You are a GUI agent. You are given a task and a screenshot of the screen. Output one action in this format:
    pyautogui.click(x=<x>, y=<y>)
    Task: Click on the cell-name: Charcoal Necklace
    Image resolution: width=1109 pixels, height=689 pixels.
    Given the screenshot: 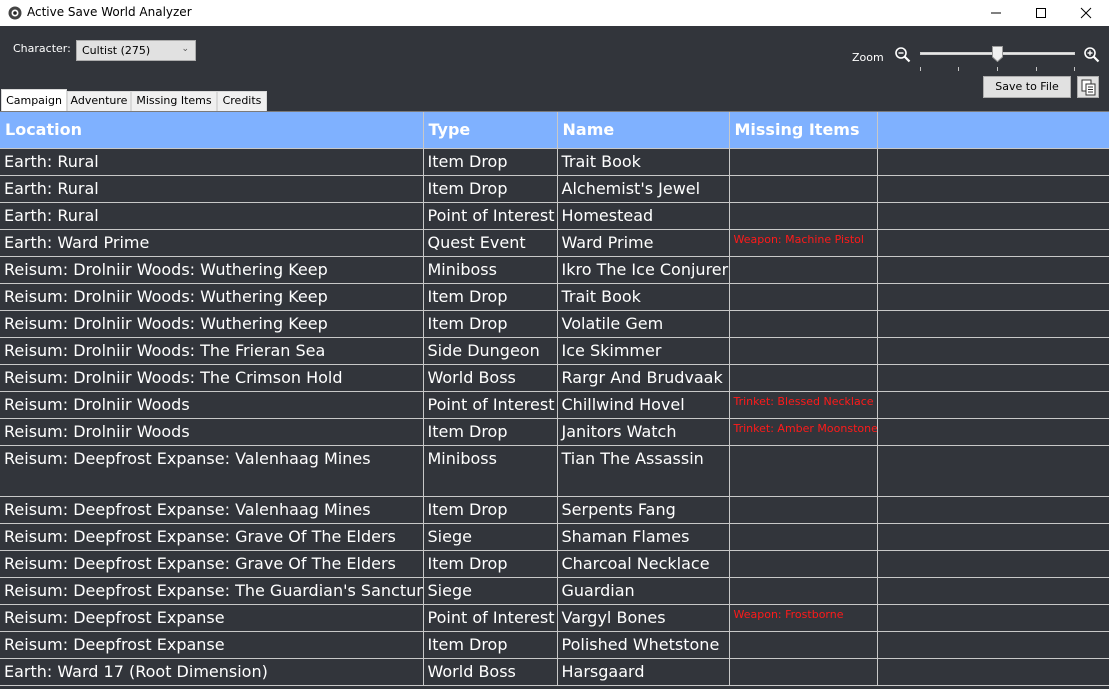 What is the action you would take?
    pyautogui.click(x=643, y=564)
    